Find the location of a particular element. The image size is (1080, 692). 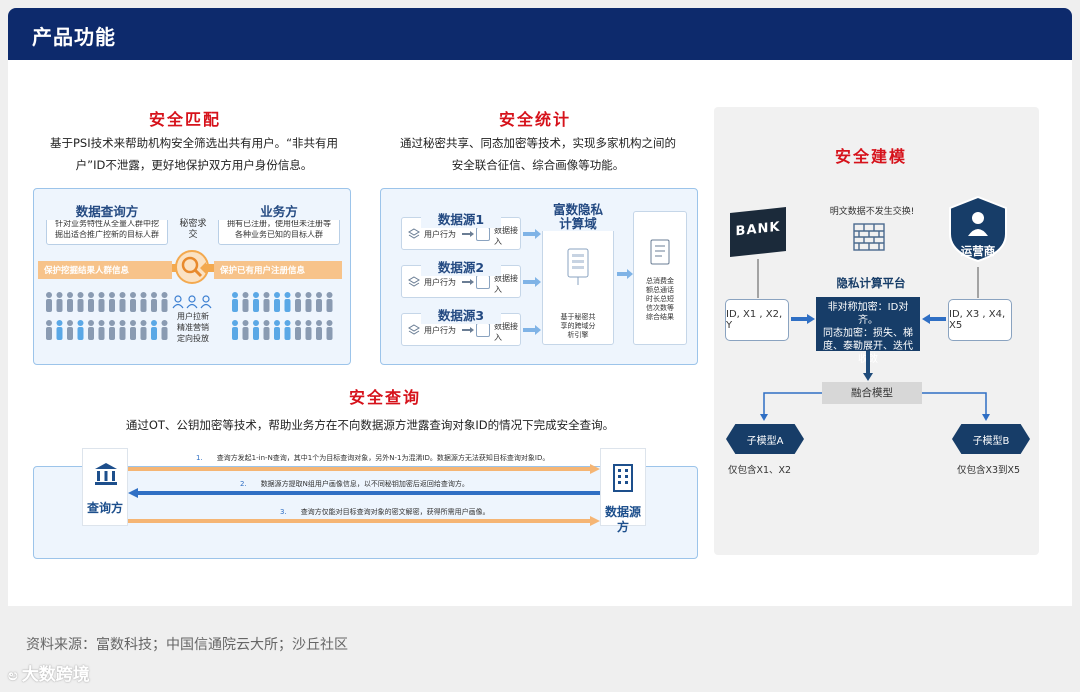

output-label: 总消费金 额总通话 时长总短 信次数等 综合结果 is located at coordinates (660, 299).